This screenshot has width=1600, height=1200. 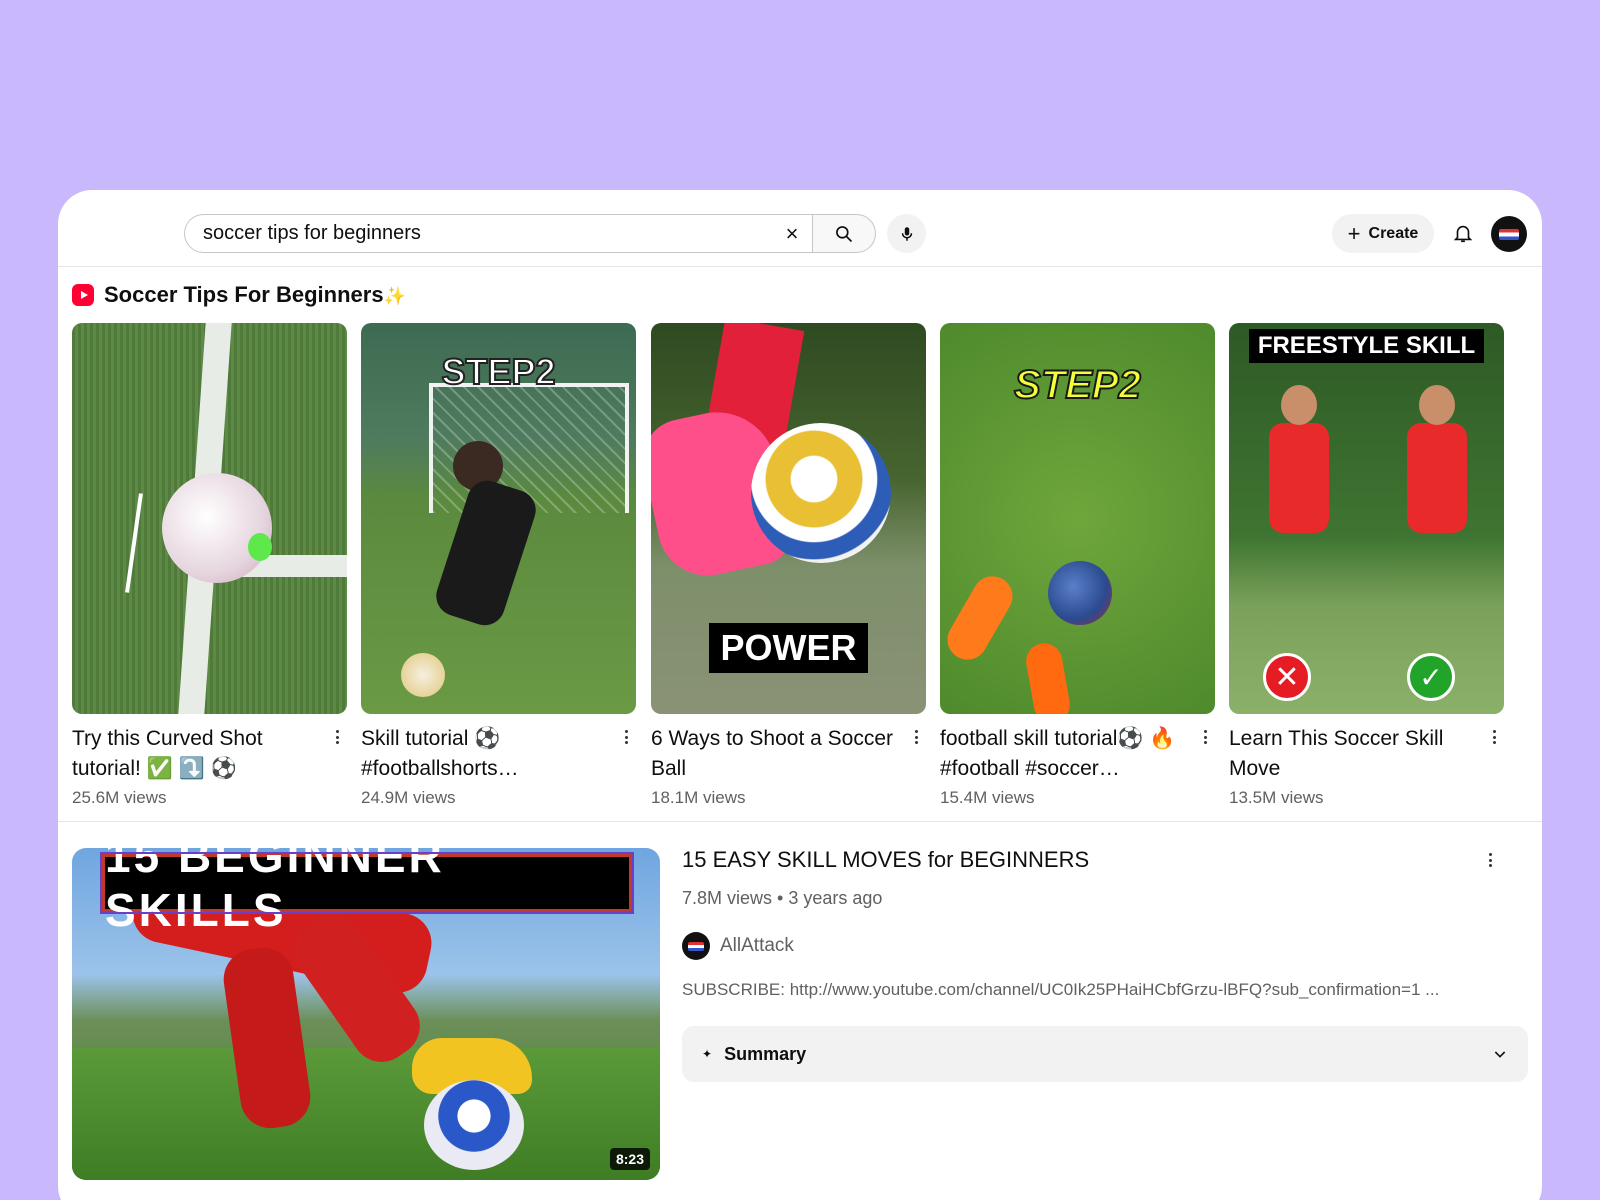 I want to click on voice-search-button, so click(x=906, y=233).